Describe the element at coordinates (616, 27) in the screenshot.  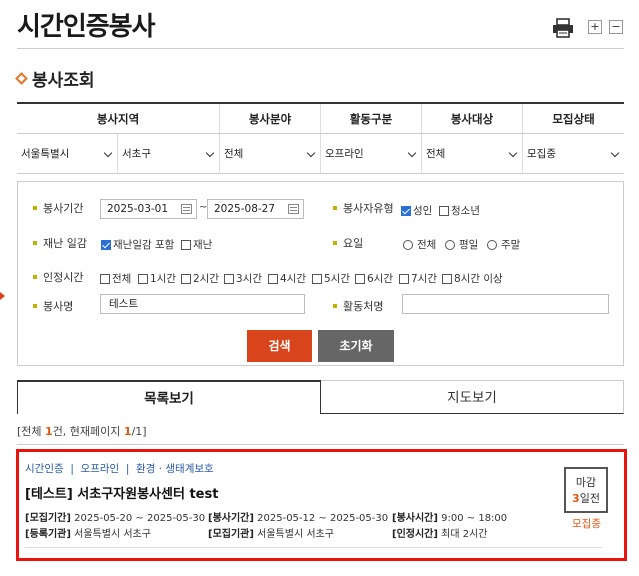
I see `zoom-out-button: −` at that location.